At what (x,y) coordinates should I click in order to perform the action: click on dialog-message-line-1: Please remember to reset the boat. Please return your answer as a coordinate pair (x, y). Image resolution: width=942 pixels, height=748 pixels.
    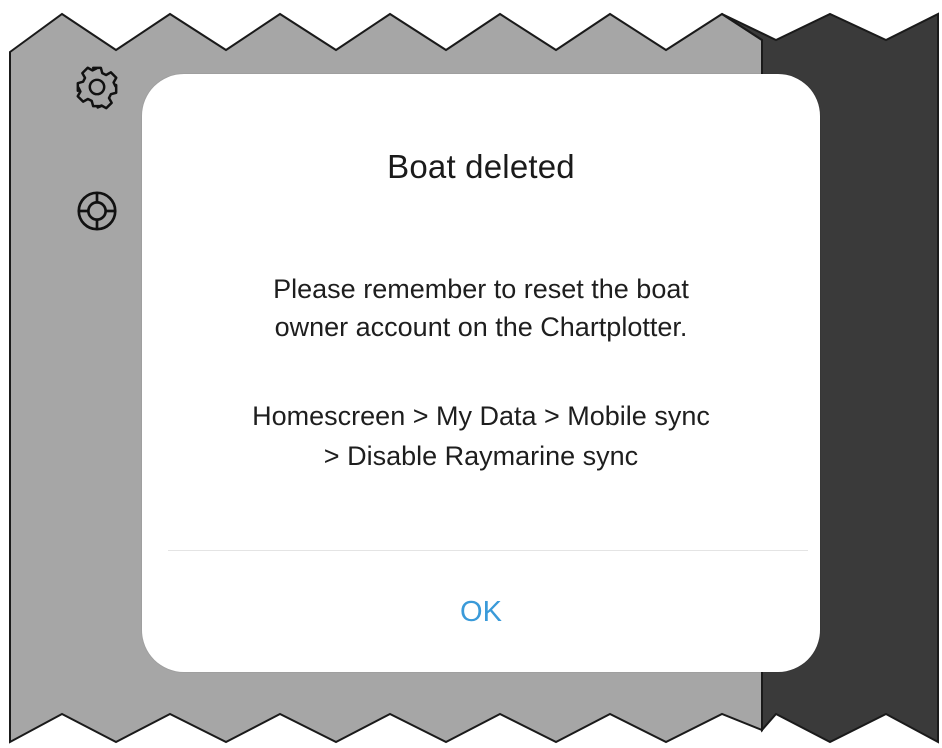
    Looking at the image, I should click on (481, 289).